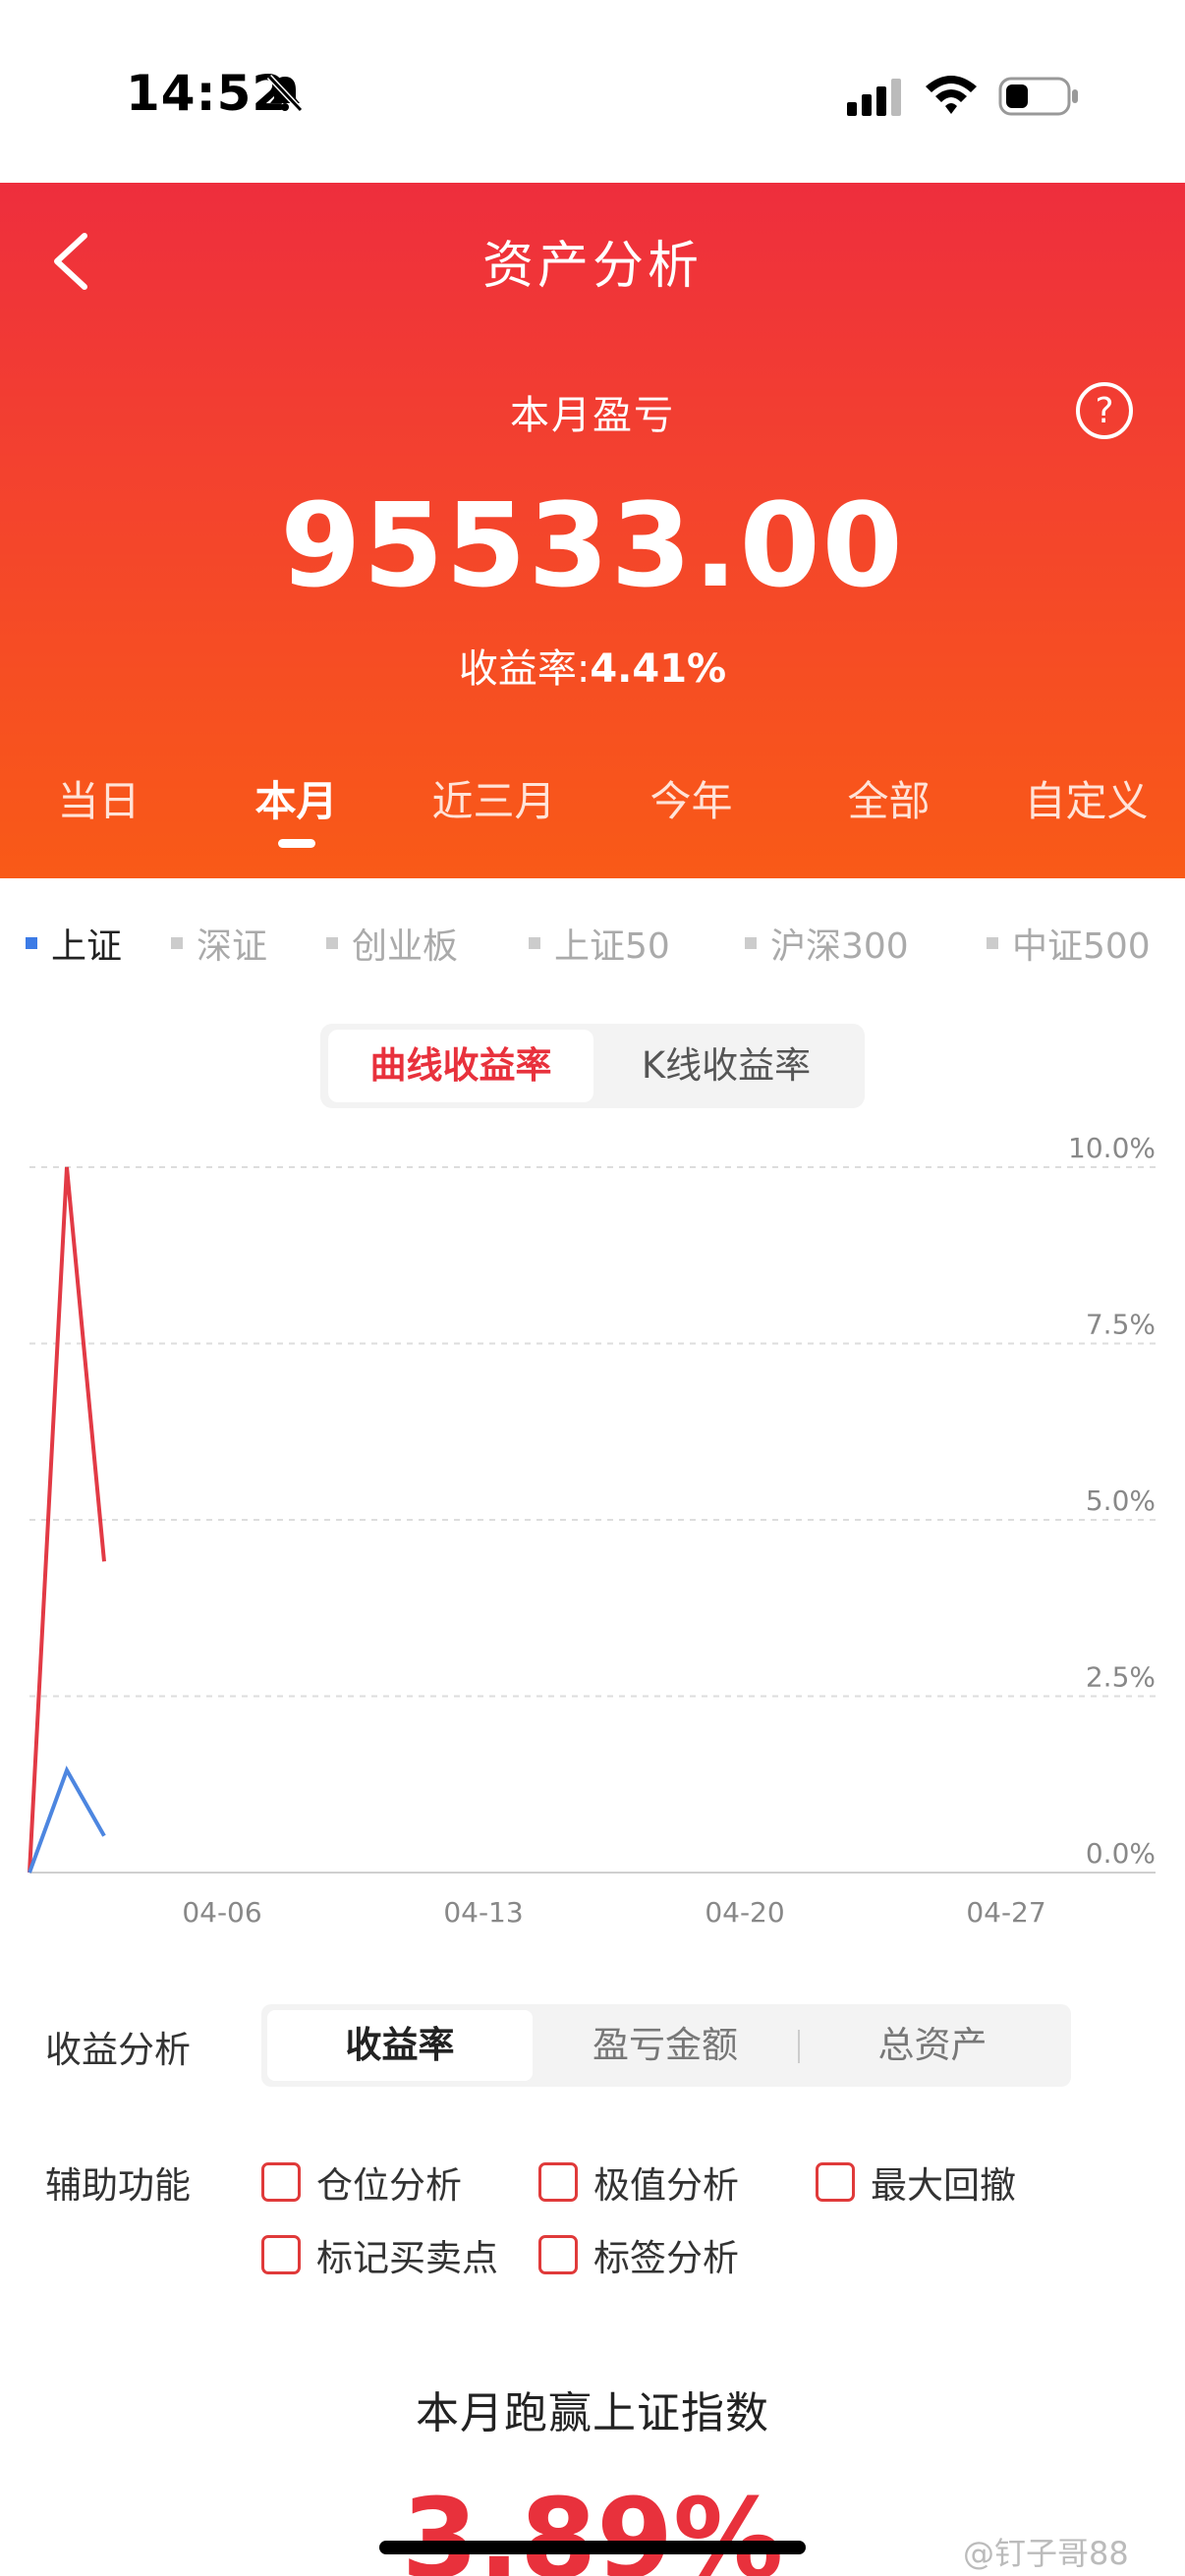 The width and height of the screenshot is (1185, 2576). I want to click on total-assets-option: 总资产, so click(933, 2045).